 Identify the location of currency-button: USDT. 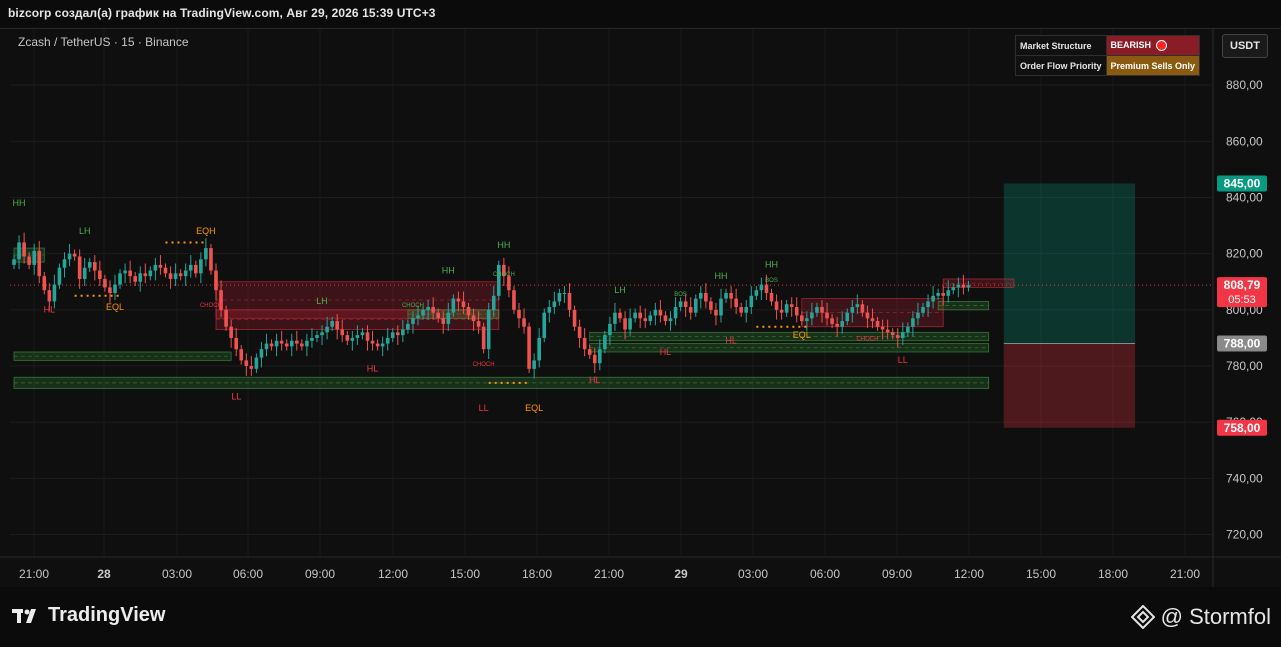
(1245, 46).